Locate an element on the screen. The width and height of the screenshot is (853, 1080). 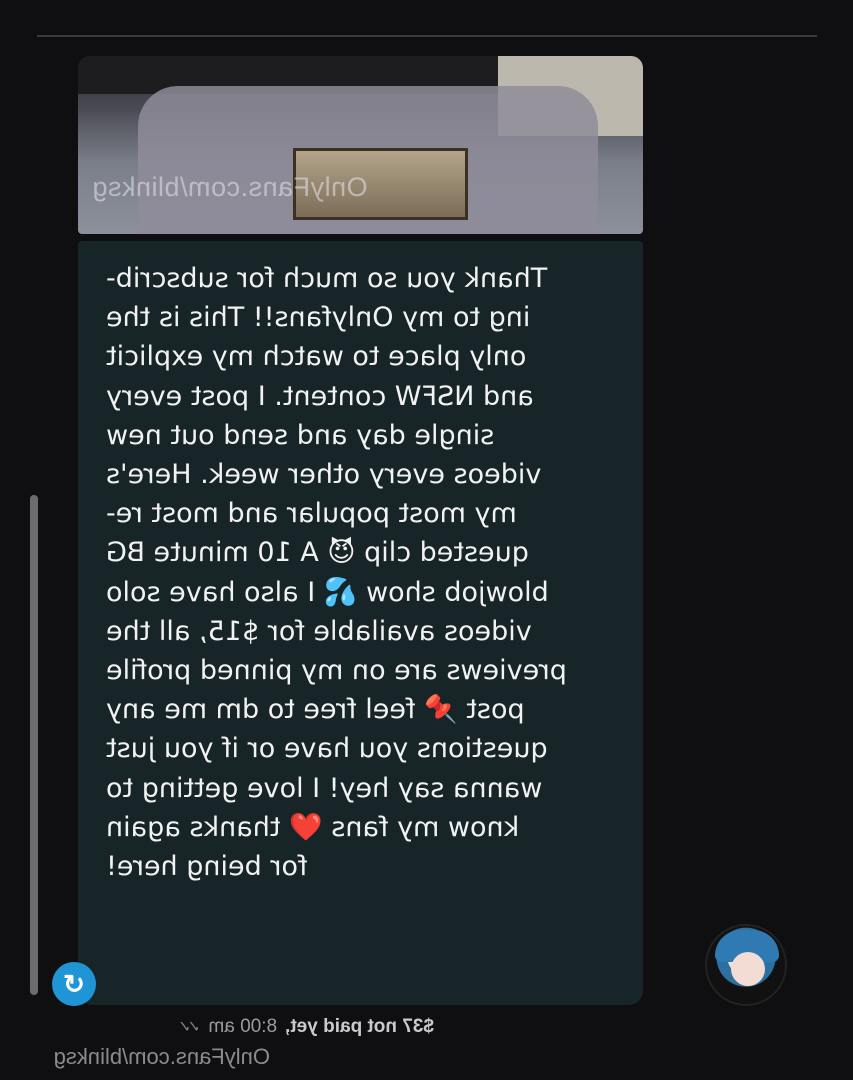
scrollbar-thumb is located at coordinates (34, 745).